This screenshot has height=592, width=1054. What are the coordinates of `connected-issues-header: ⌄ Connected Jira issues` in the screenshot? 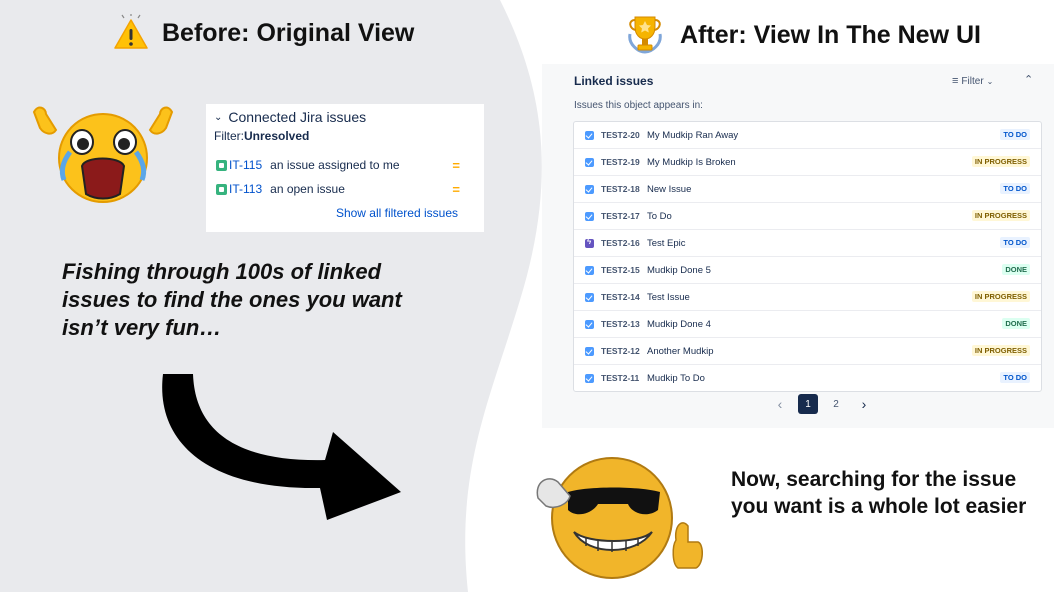 It's located at (290, 117).